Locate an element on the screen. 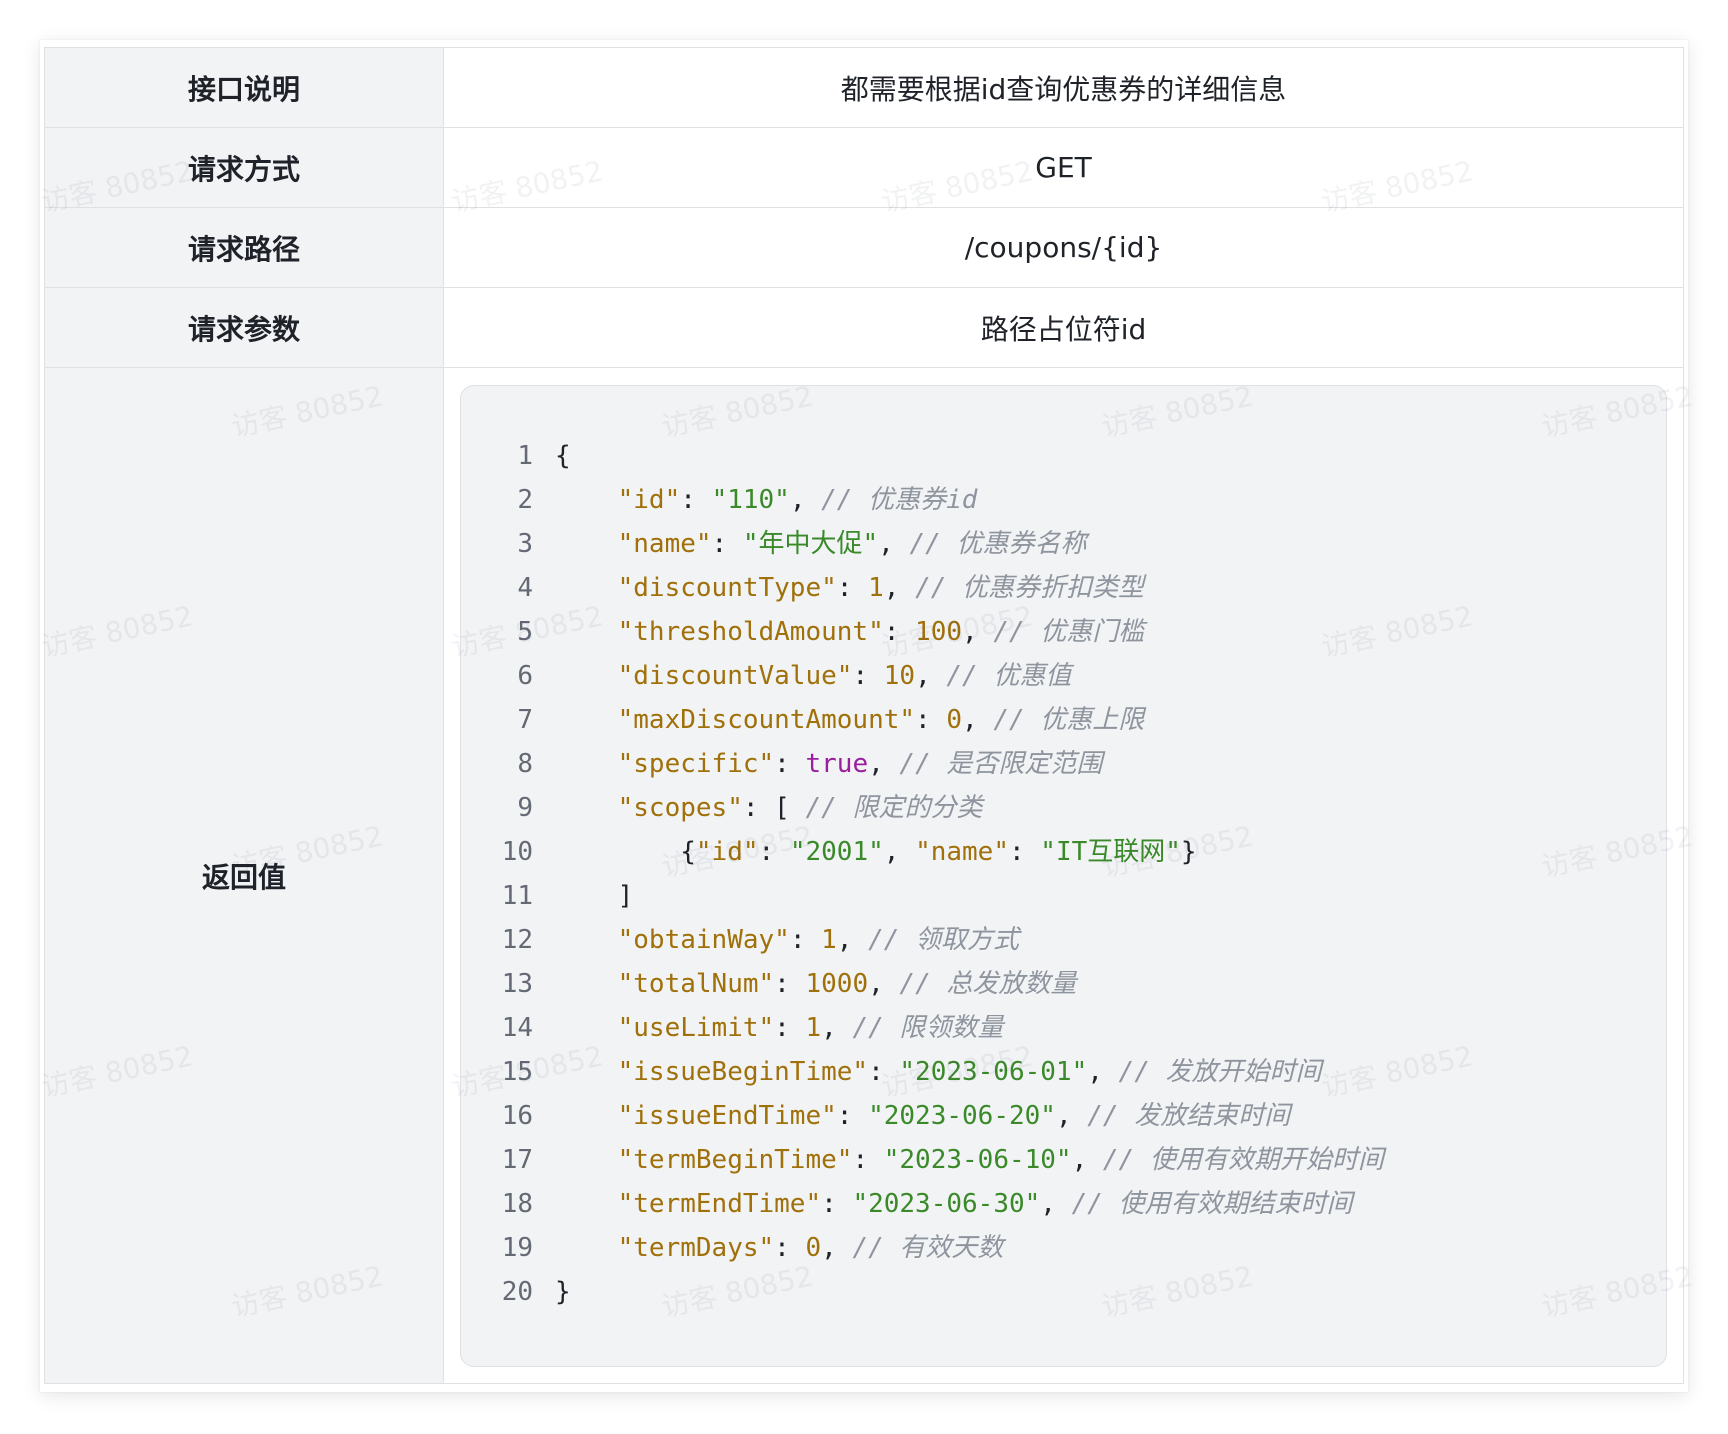 The width and height of the screenshot is (1728, 1434). code-text: "maxDiscountAmount": 0, // 优惠上限 is located at coordinates (850, 720).